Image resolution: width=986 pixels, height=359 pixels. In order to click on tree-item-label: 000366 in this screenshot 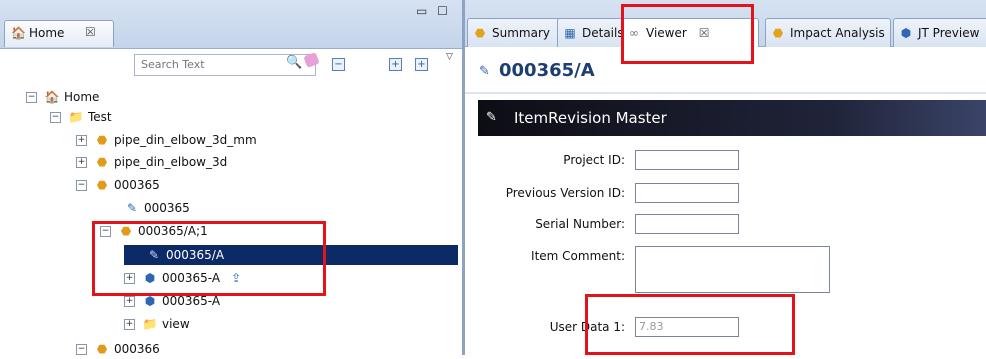, I will do `click(137, 349)`.